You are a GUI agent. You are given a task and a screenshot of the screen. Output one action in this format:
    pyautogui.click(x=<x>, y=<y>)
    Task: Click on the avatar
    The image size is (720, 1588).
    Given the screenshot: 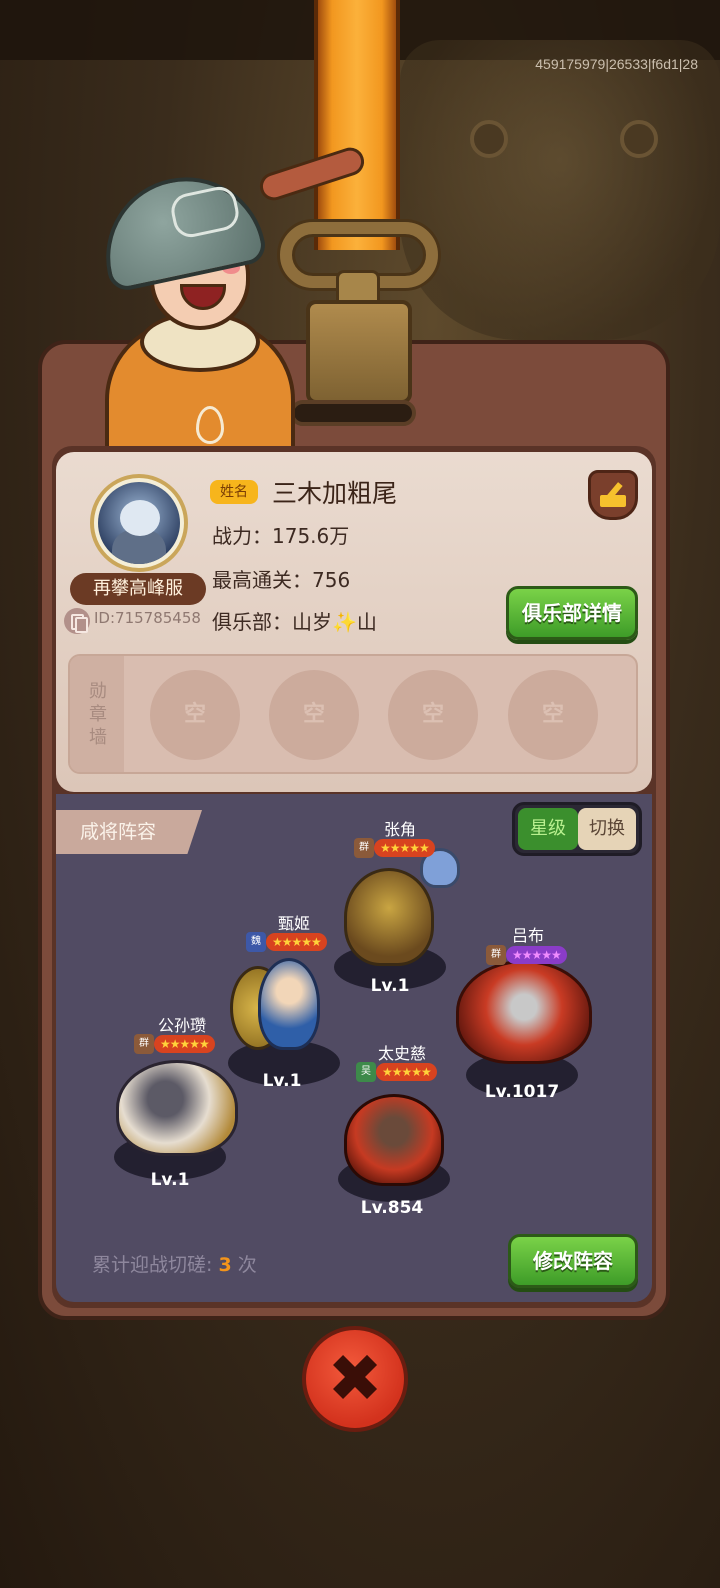 What is the action you would take?
    pyautogui.click(x=139, y=523)
    